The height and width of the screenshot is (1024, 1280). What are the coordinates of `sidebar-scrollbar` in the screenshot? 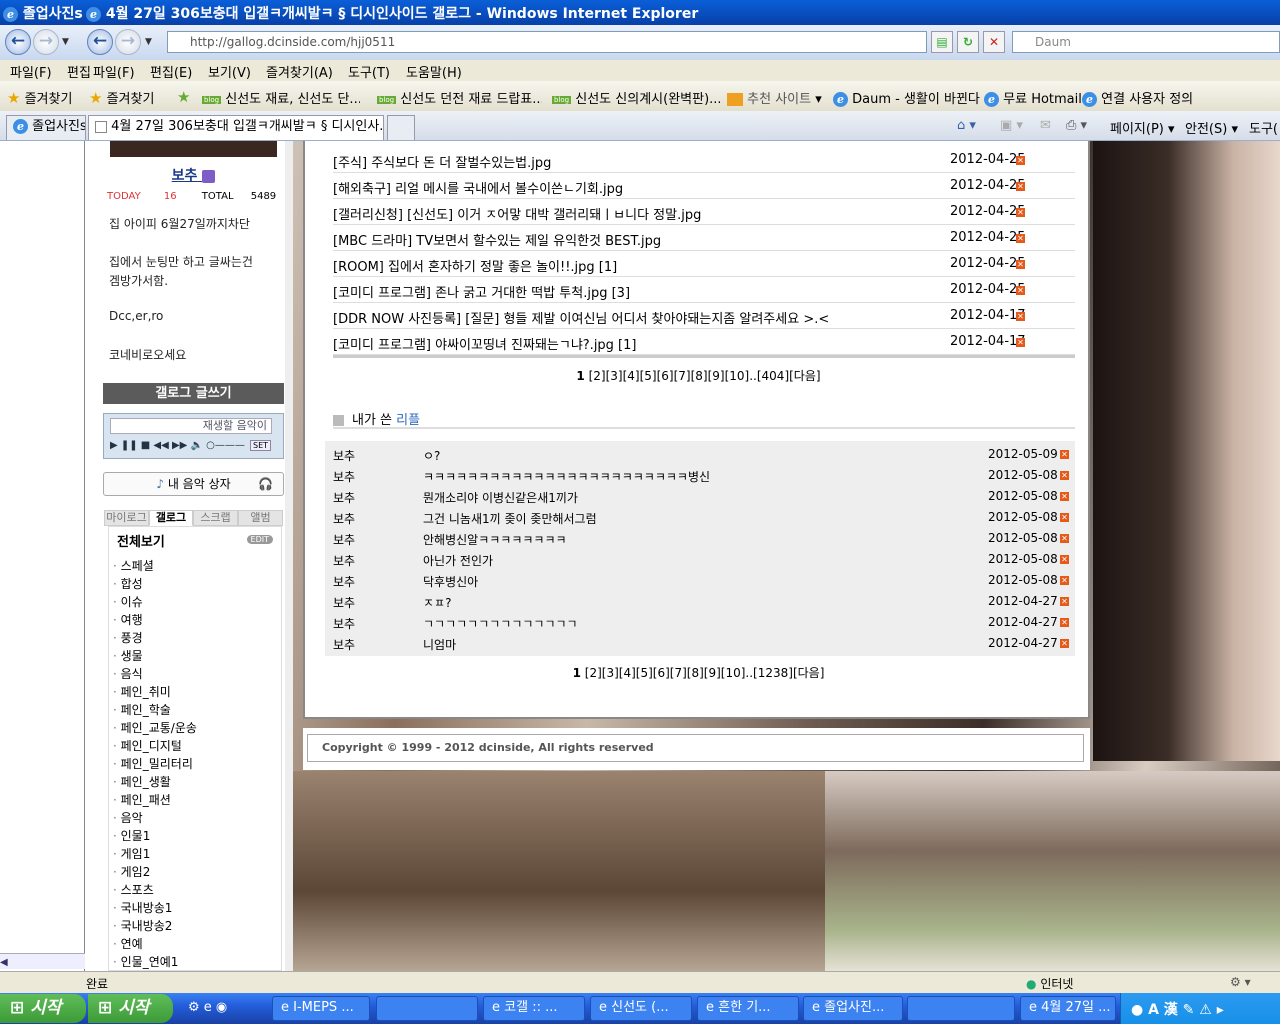 It's located at (289, 556).